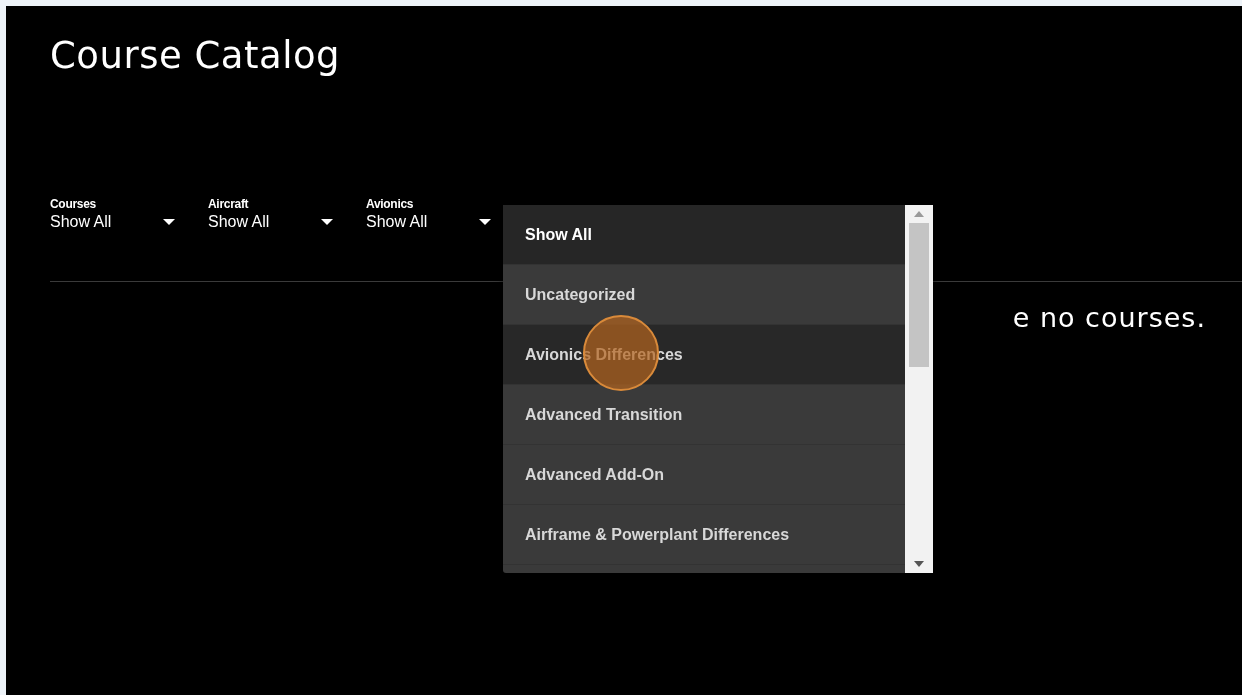 This screenshot has width=1242, height=695. I want to click on scrollbar-thumb, so click(919, 295).